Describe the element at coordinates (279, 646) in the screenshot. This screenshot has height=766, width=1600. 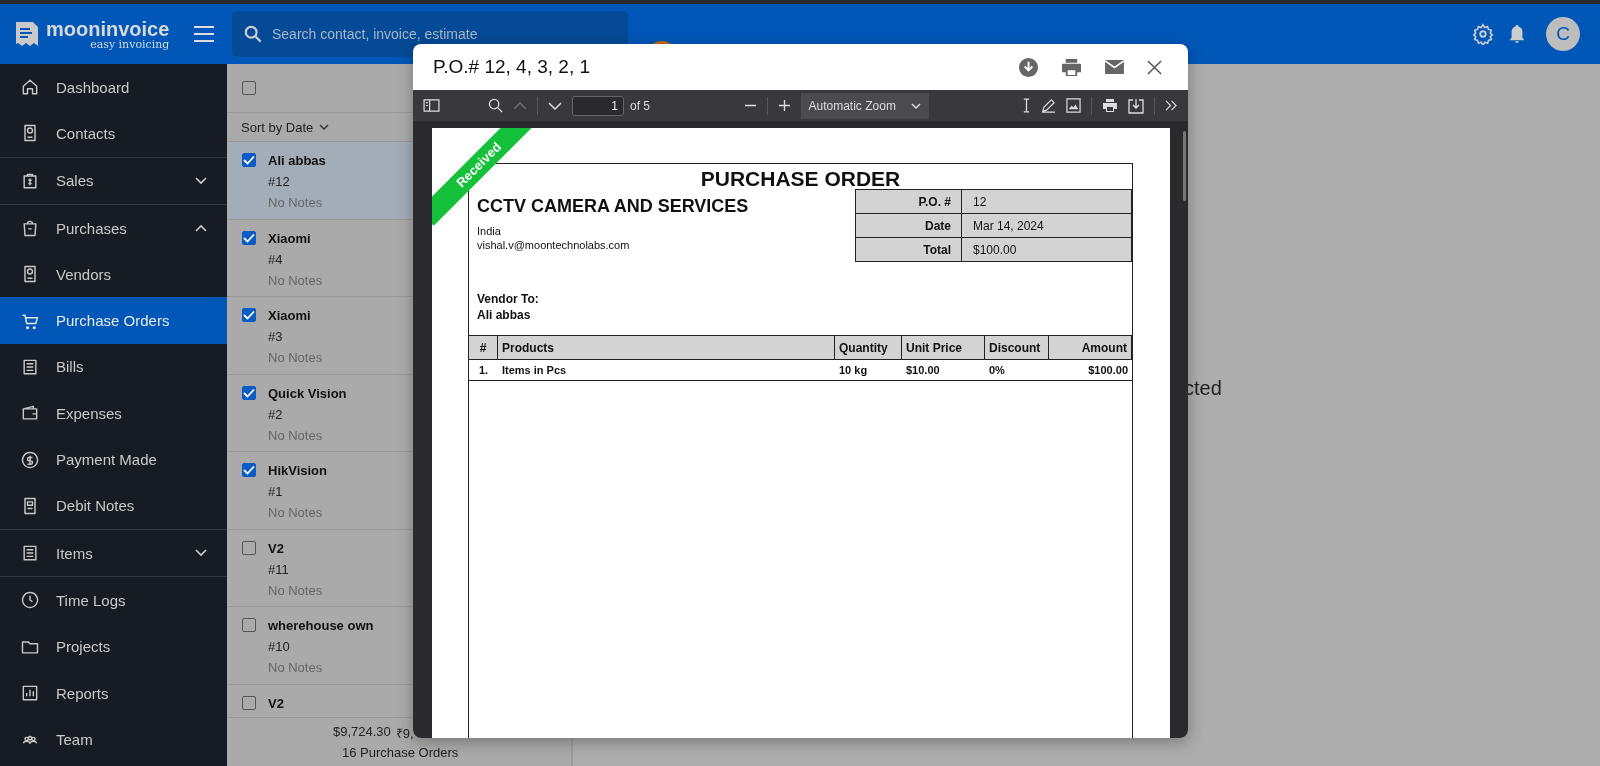
I see `order-number: #10` at that location.